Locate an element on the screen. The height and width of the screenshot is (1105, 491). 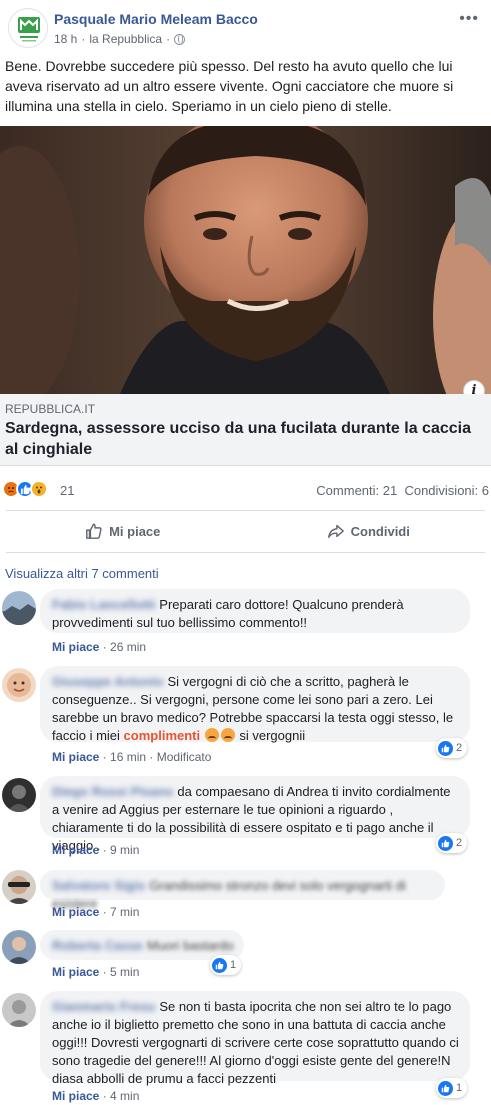
comment-edited: Modificato is located at coordinates (184, 757).